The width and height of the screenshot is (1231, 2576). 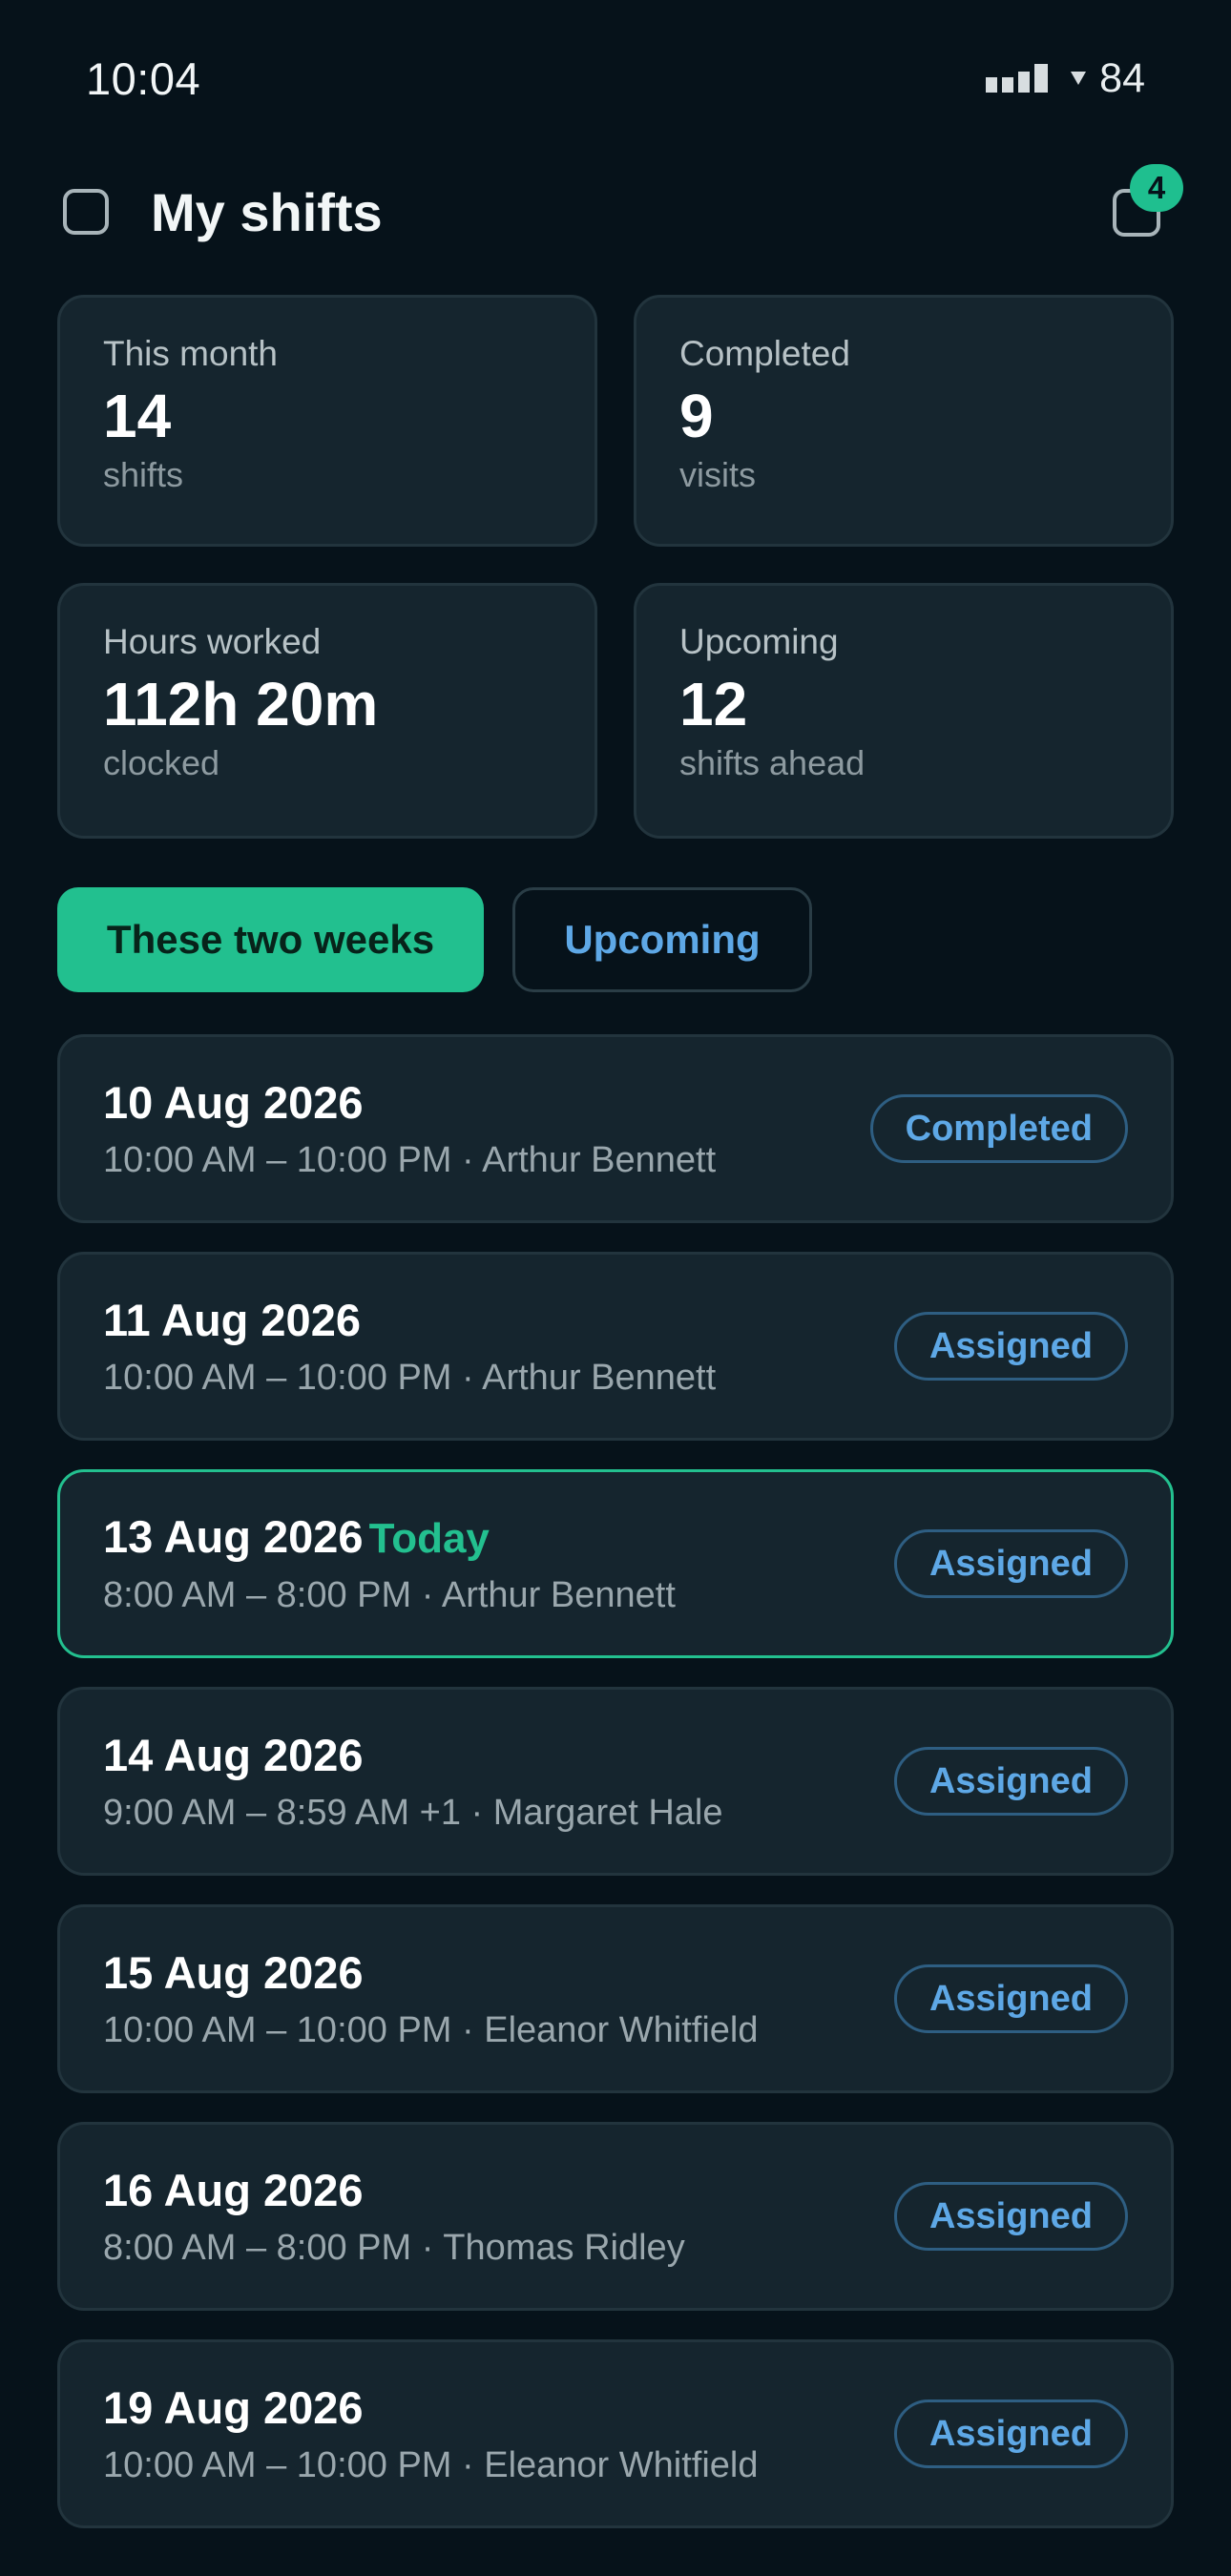 I want to click on stat-sub: clocked, so click(x=161, y=763).